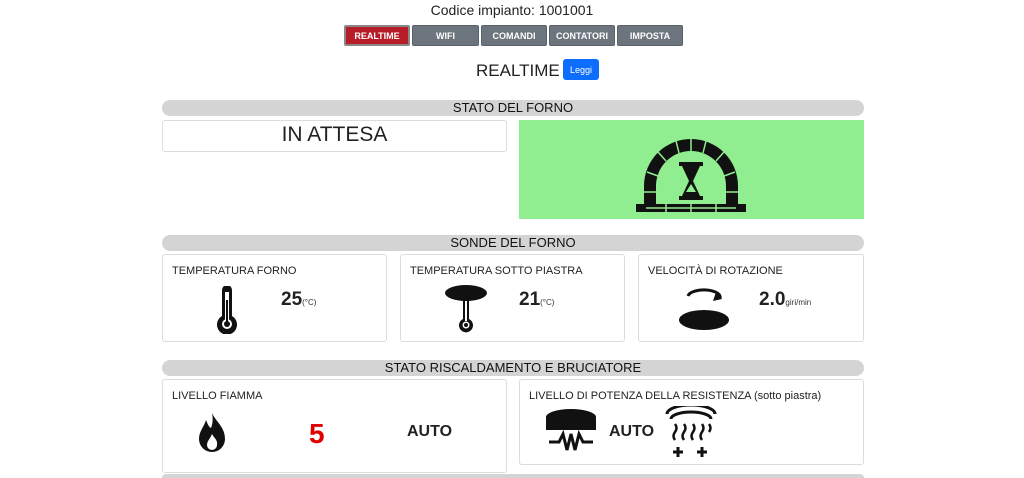 Image resolution: width=1024 pixels, height=478 pixels. I want to click on thermometer-icon, so click(227, 310).